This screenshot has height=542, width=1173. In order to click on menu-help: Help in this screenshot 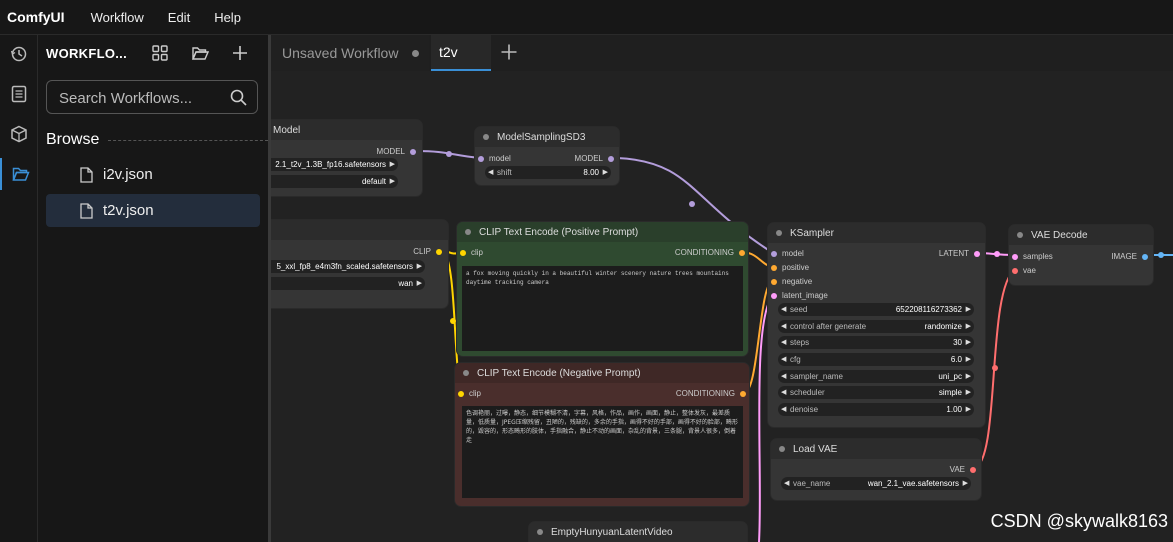, I will do `click(227, 17)`.